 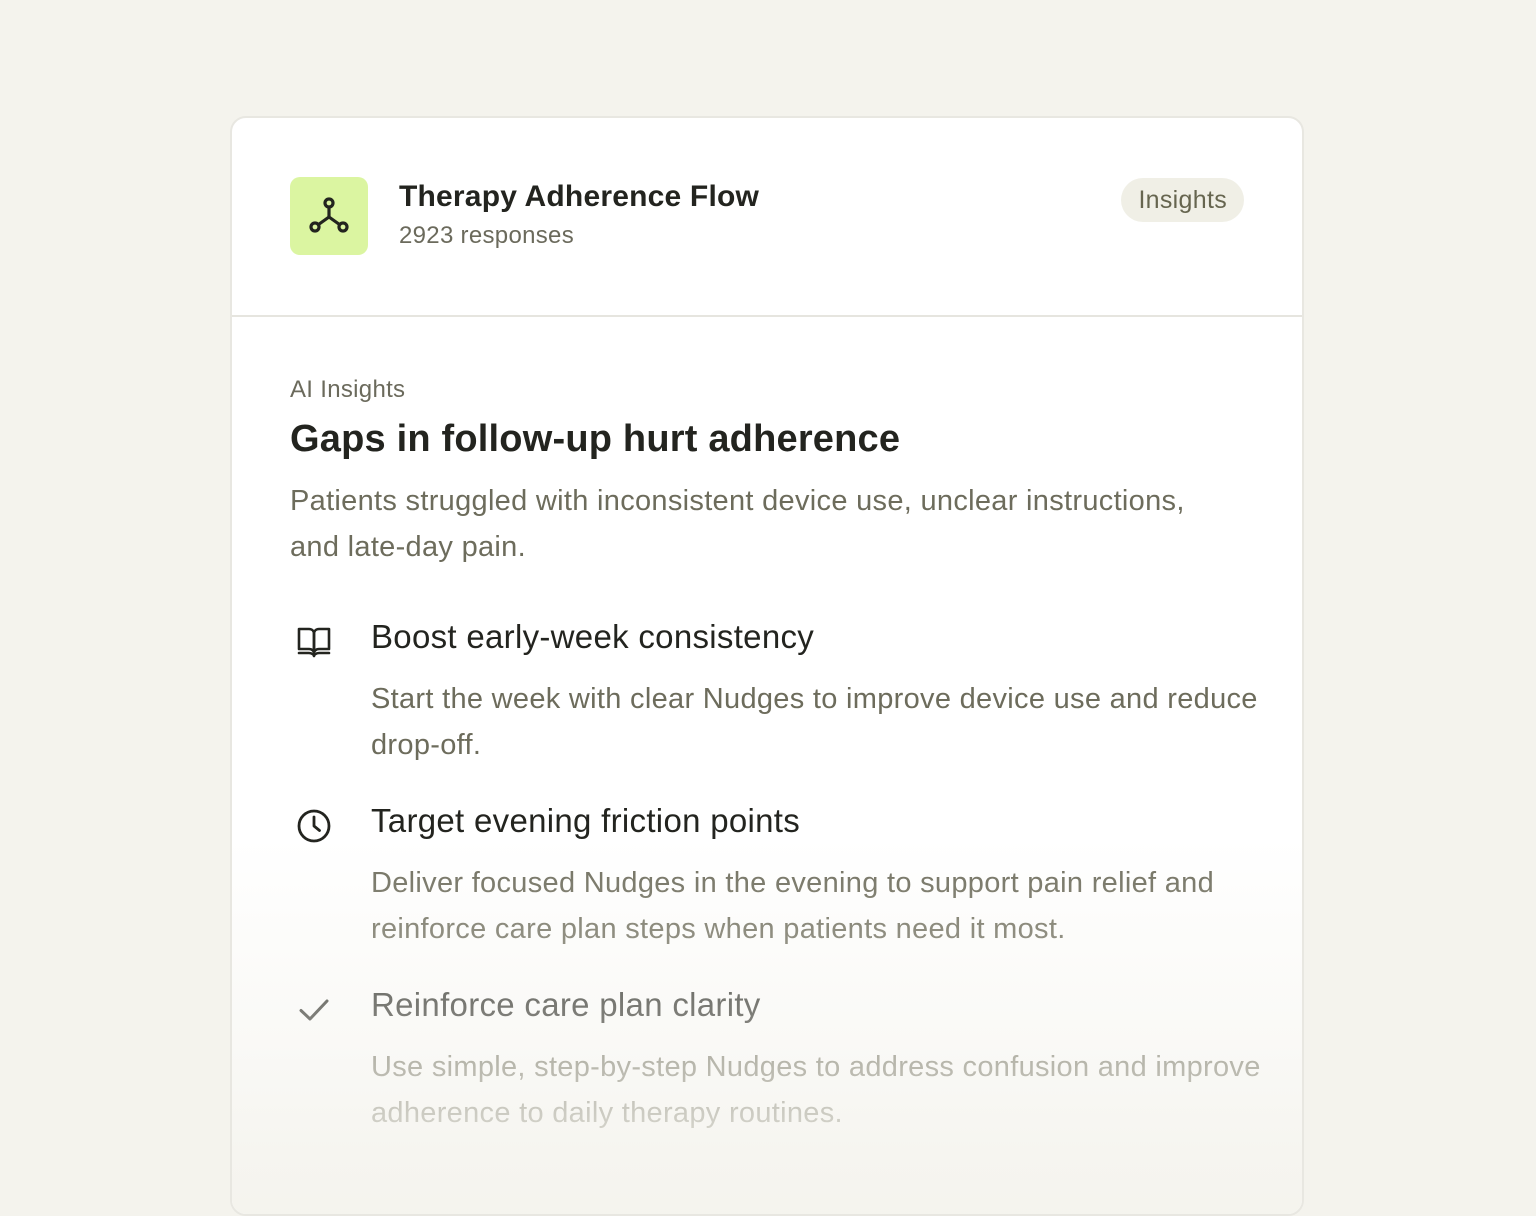 What do you see at coordinates (593, 636) in the screenshot?
I see `recommendation-title: Boost early-week consistency` at bounding box center [593, 636].